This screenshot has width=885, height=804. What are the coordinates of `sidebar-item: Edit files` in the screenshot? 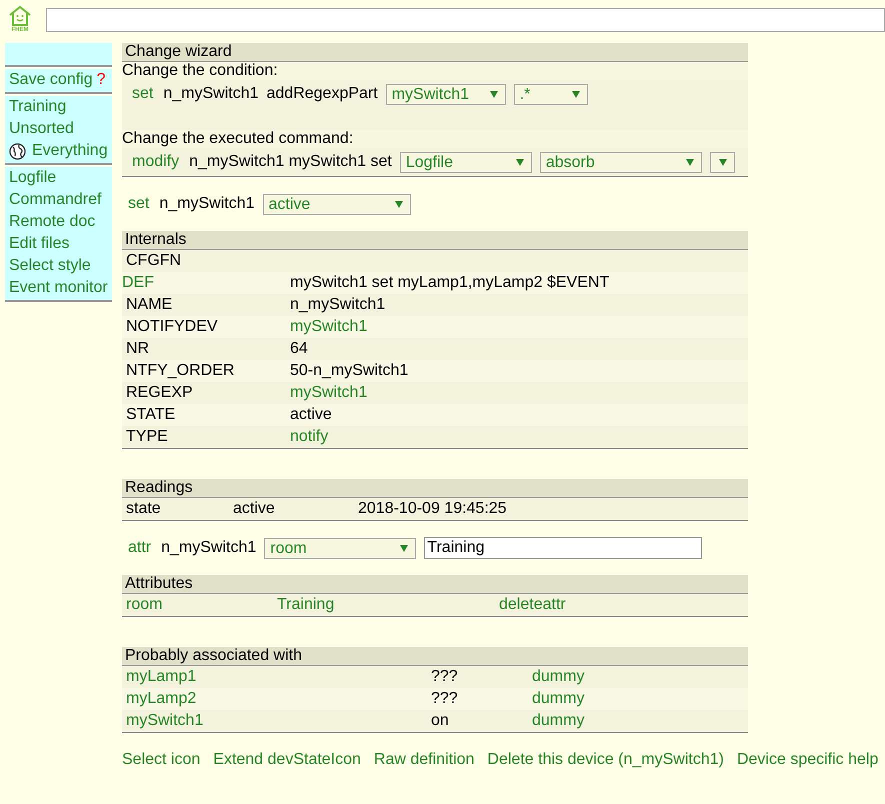 It's located at (58, 244).